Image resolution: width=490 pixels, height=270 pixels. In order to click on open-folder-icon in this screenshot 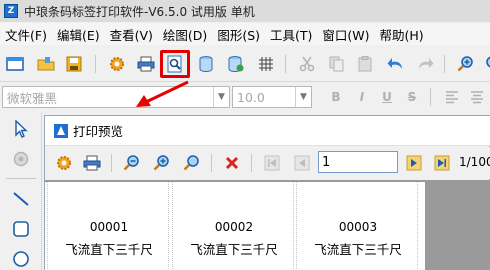, I will do `click(46, 64)`.